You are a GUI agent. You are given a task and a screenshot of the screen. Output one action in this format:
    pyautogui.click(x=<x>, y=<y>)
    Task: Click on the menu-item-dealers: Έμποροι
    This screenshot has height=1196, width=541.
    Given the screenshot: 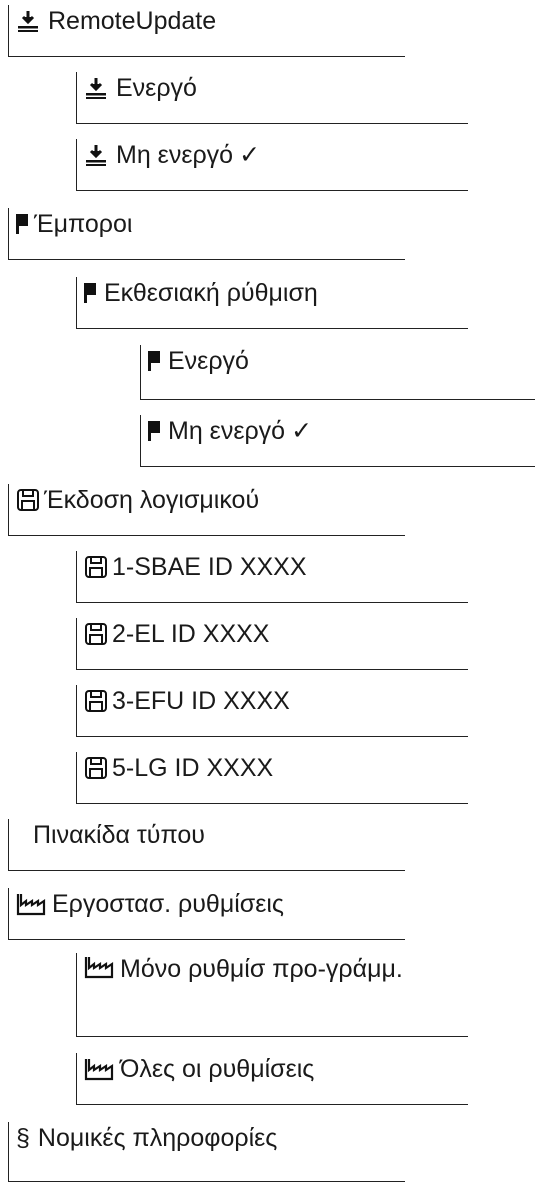 What is the action you would take?
    pyautogui.click(x=206, y=234)
    